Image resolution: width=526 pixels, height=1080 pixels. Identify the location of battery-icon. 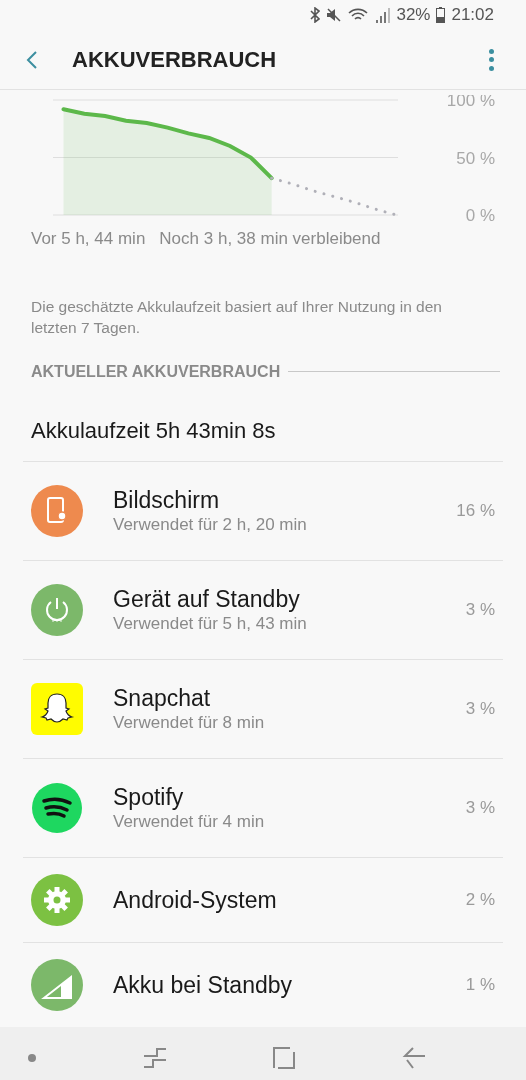
(441, 15).